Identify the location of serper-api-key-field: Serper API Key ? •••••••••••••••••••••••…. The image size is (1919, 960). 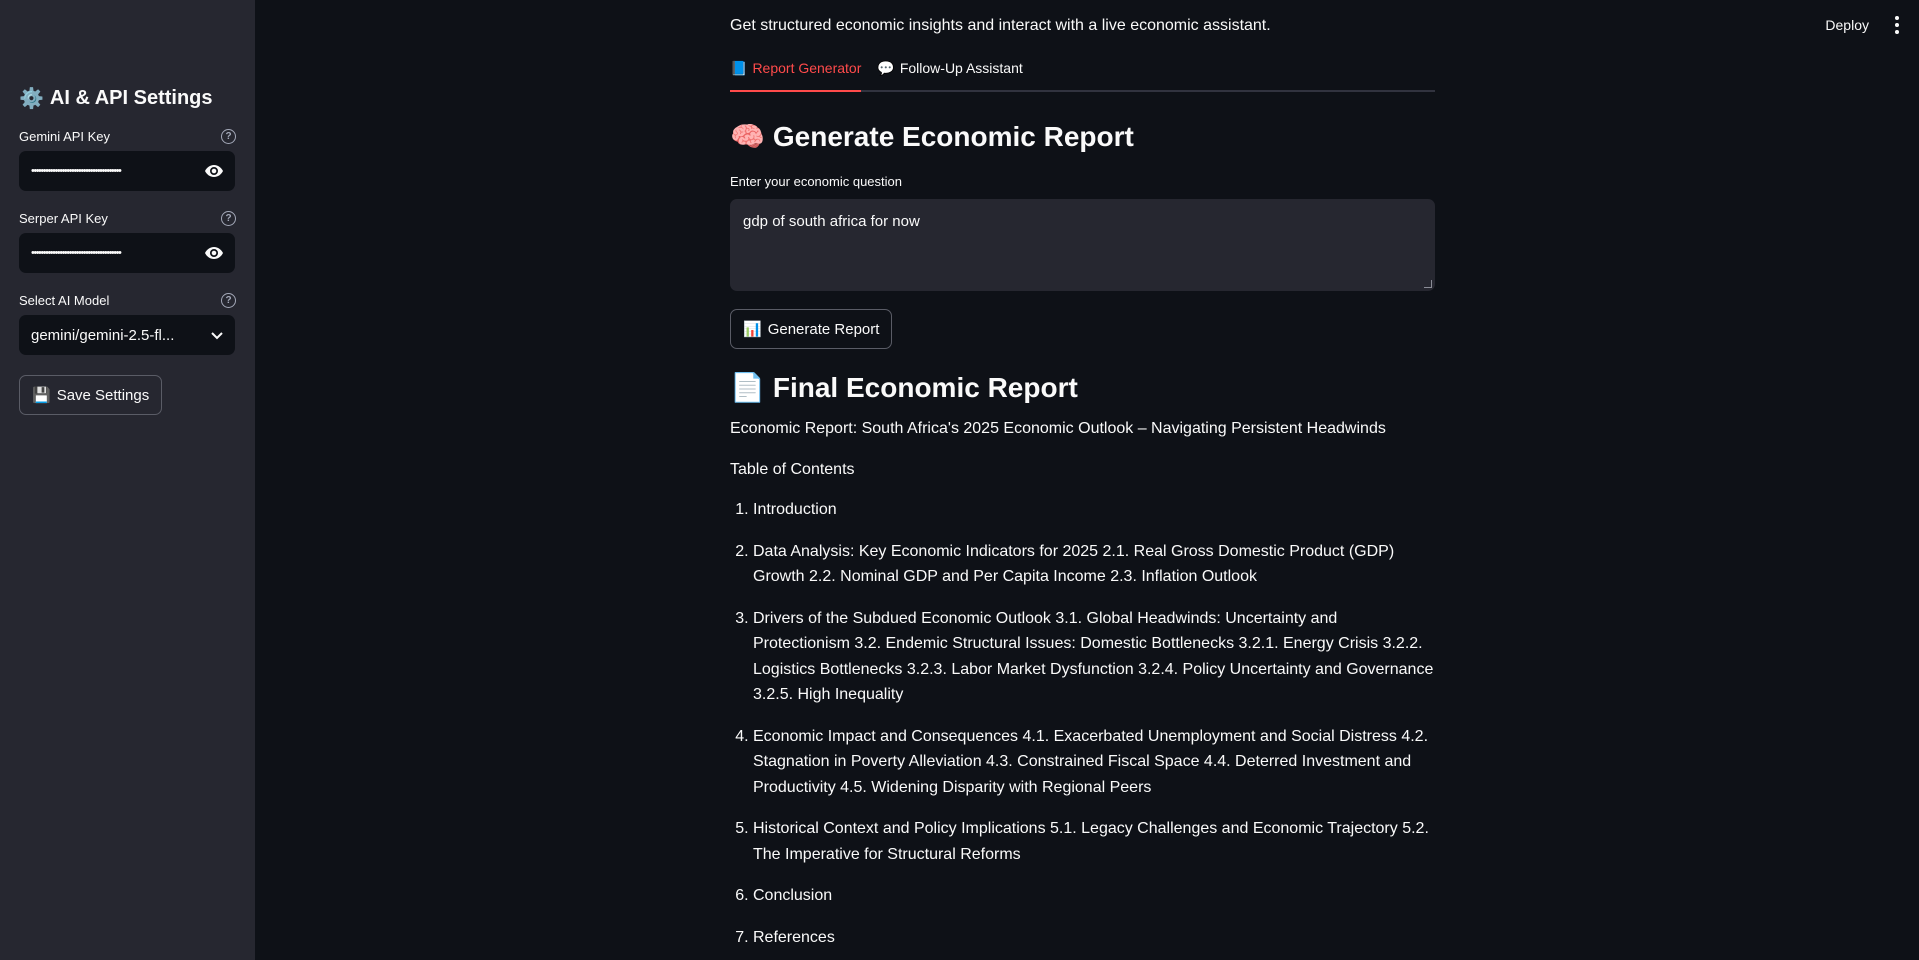
(127, 241).